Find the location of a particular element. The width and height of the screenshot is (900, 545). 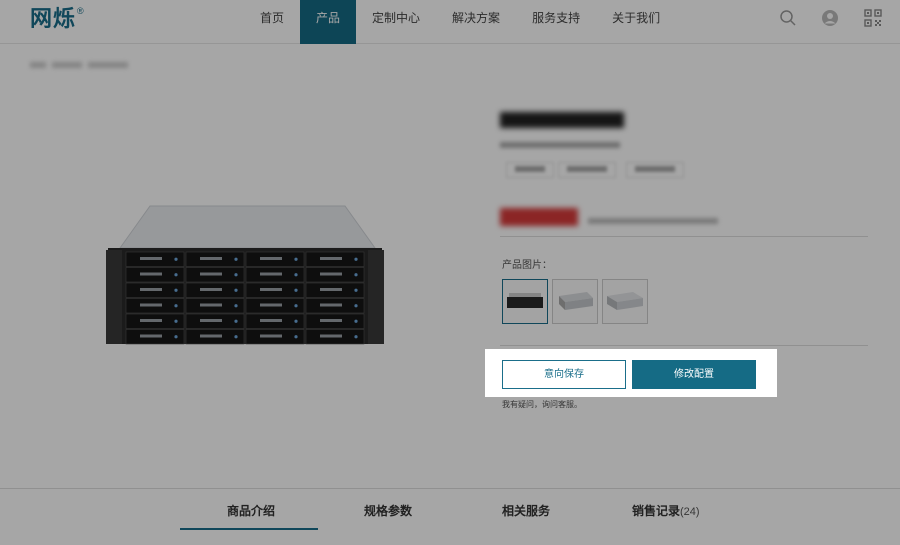

tab-label: 相关服务 is located at coordinates (526, 511).